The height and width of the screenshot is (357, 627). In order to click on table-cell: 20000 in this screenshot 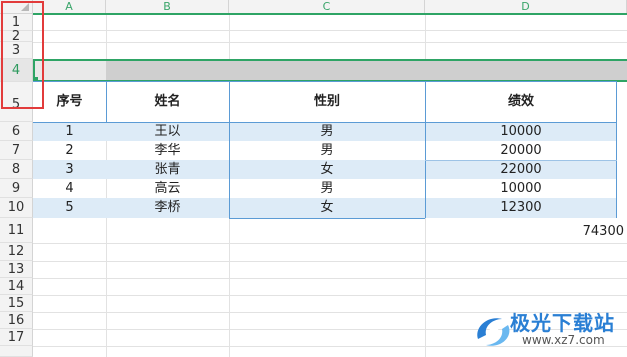, I will do `click(521, 150)`.